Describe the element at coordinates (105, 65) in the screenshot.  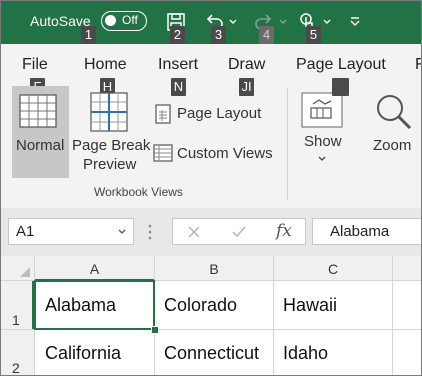
I see `tab-home: Home` at that location.